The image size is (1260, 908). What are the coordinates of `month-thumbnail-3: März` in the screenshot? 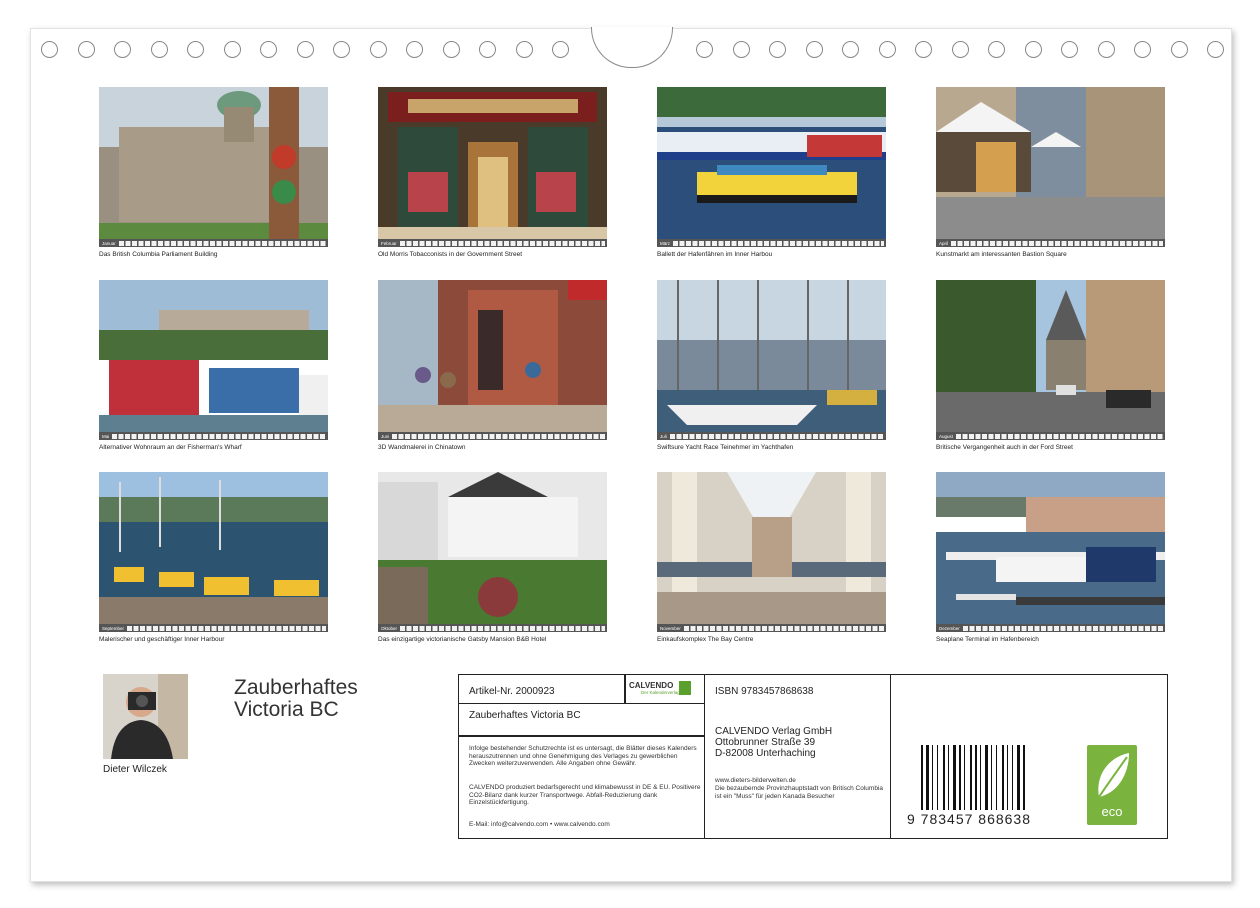 It's located at (771, 168).